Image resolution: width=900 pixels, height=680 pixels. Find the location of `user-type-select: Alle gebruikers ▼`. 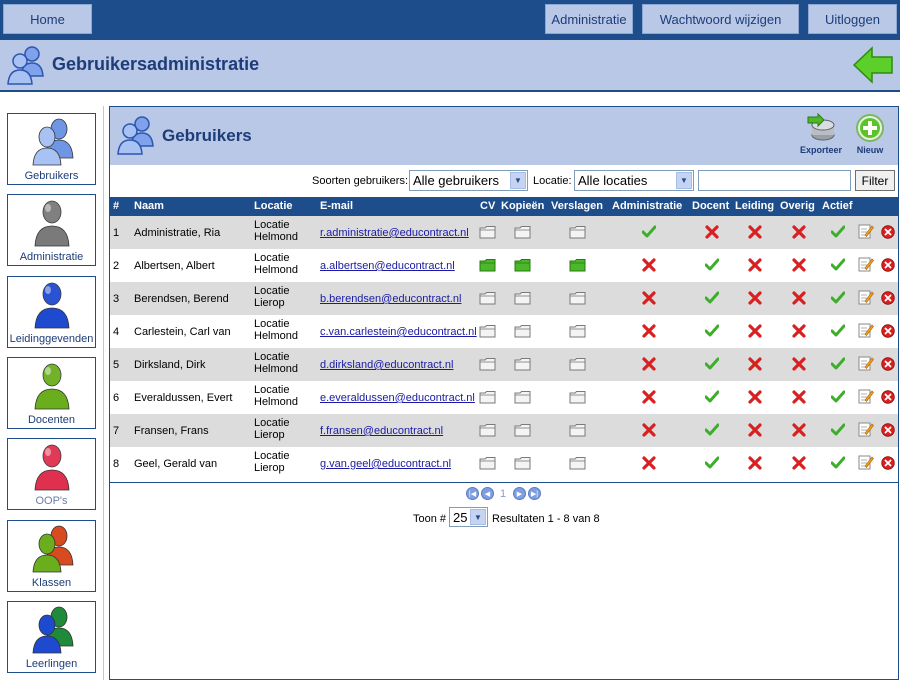

user-type-select: Alle gebruikers ▼ is located at coordinates (468, 180).